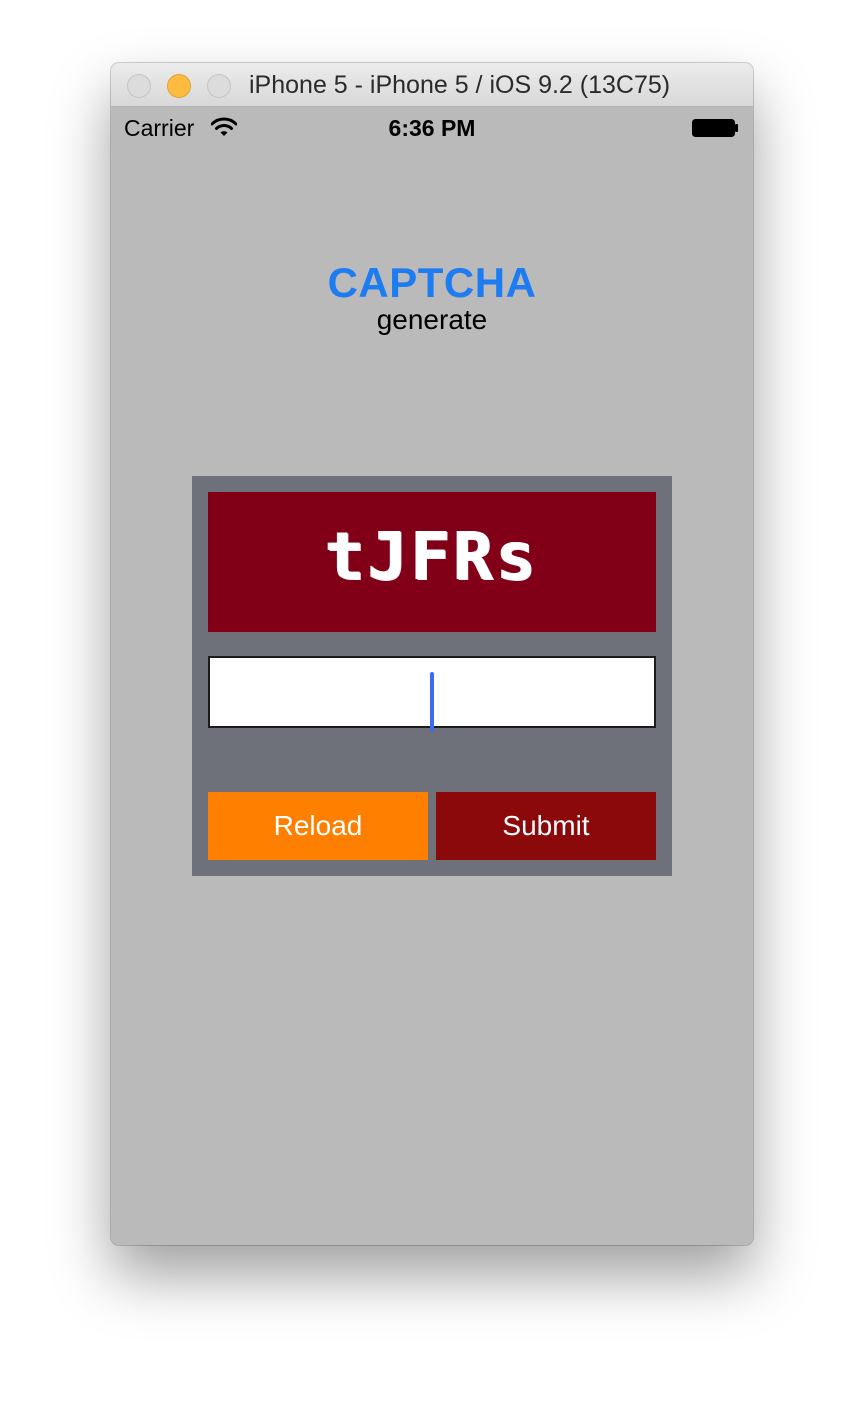  I want to click on status-time: 6:36 PM, so click(432, 128).